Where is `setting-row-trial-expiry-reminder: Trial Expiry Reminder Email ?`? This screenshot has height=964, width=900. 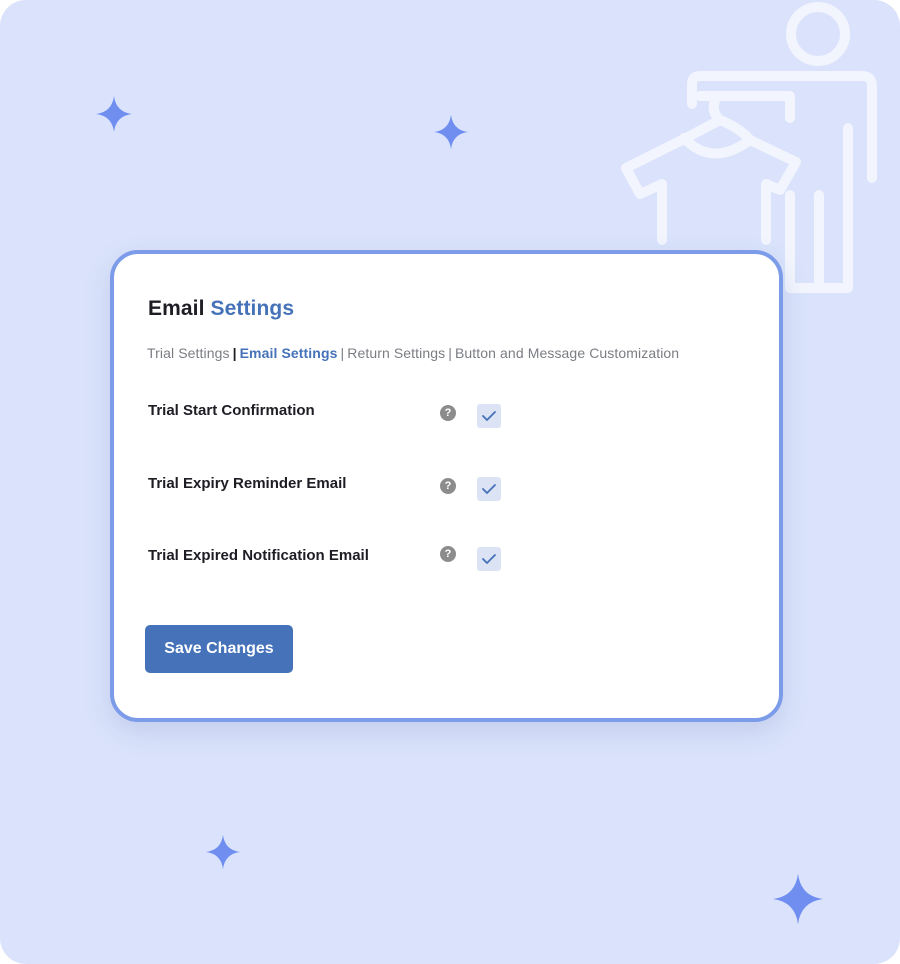 setting-row-trial-expiry-reminder: Trial Expiry Reminder Email ? is located at coordinates (446, 490).